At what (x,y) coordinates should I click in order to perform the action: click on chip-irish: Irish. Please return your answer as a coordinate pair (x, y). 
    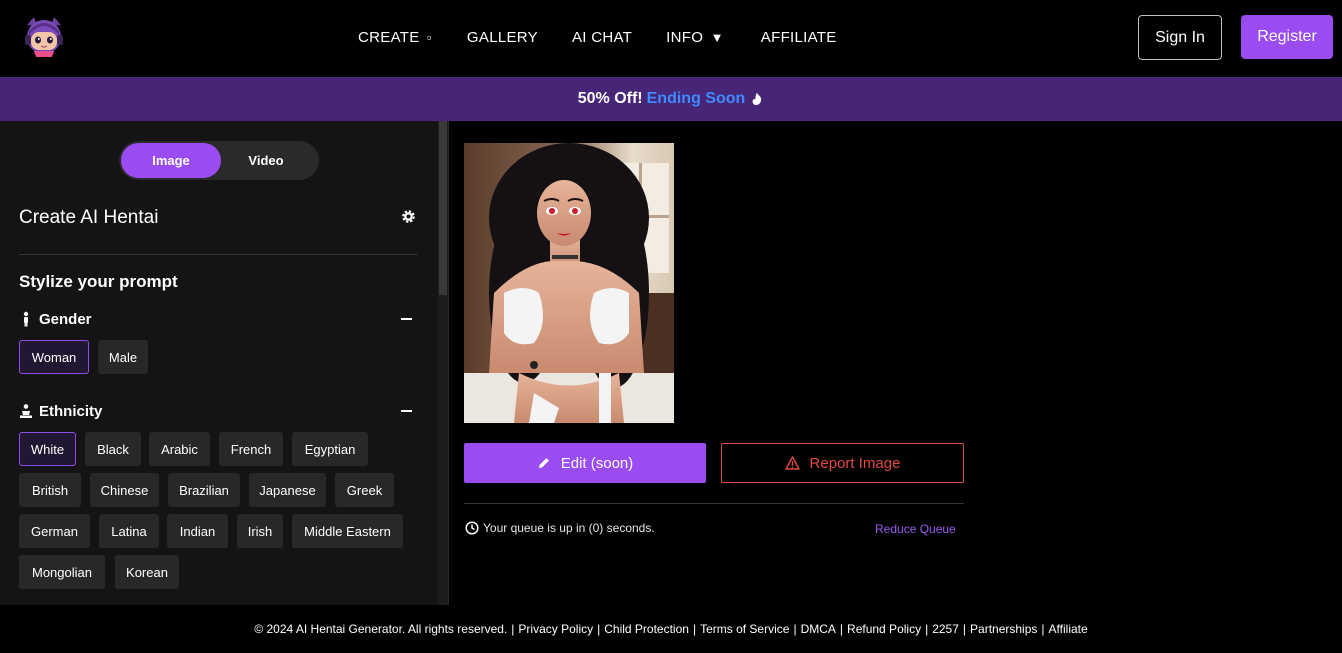
    Looking at the image, I should click on (260, 531).